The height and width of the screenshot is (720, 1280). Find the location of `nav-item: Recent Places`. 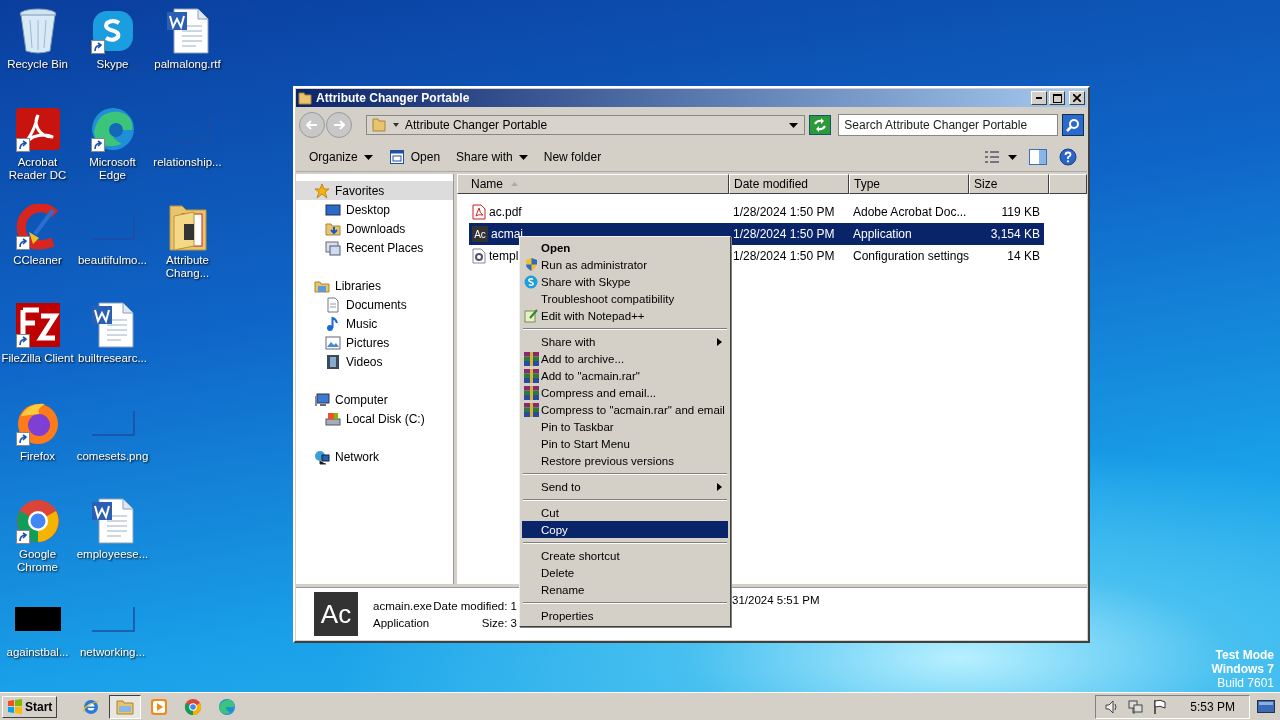

nav-item: Recent Places is located at coordinates (374, 247).